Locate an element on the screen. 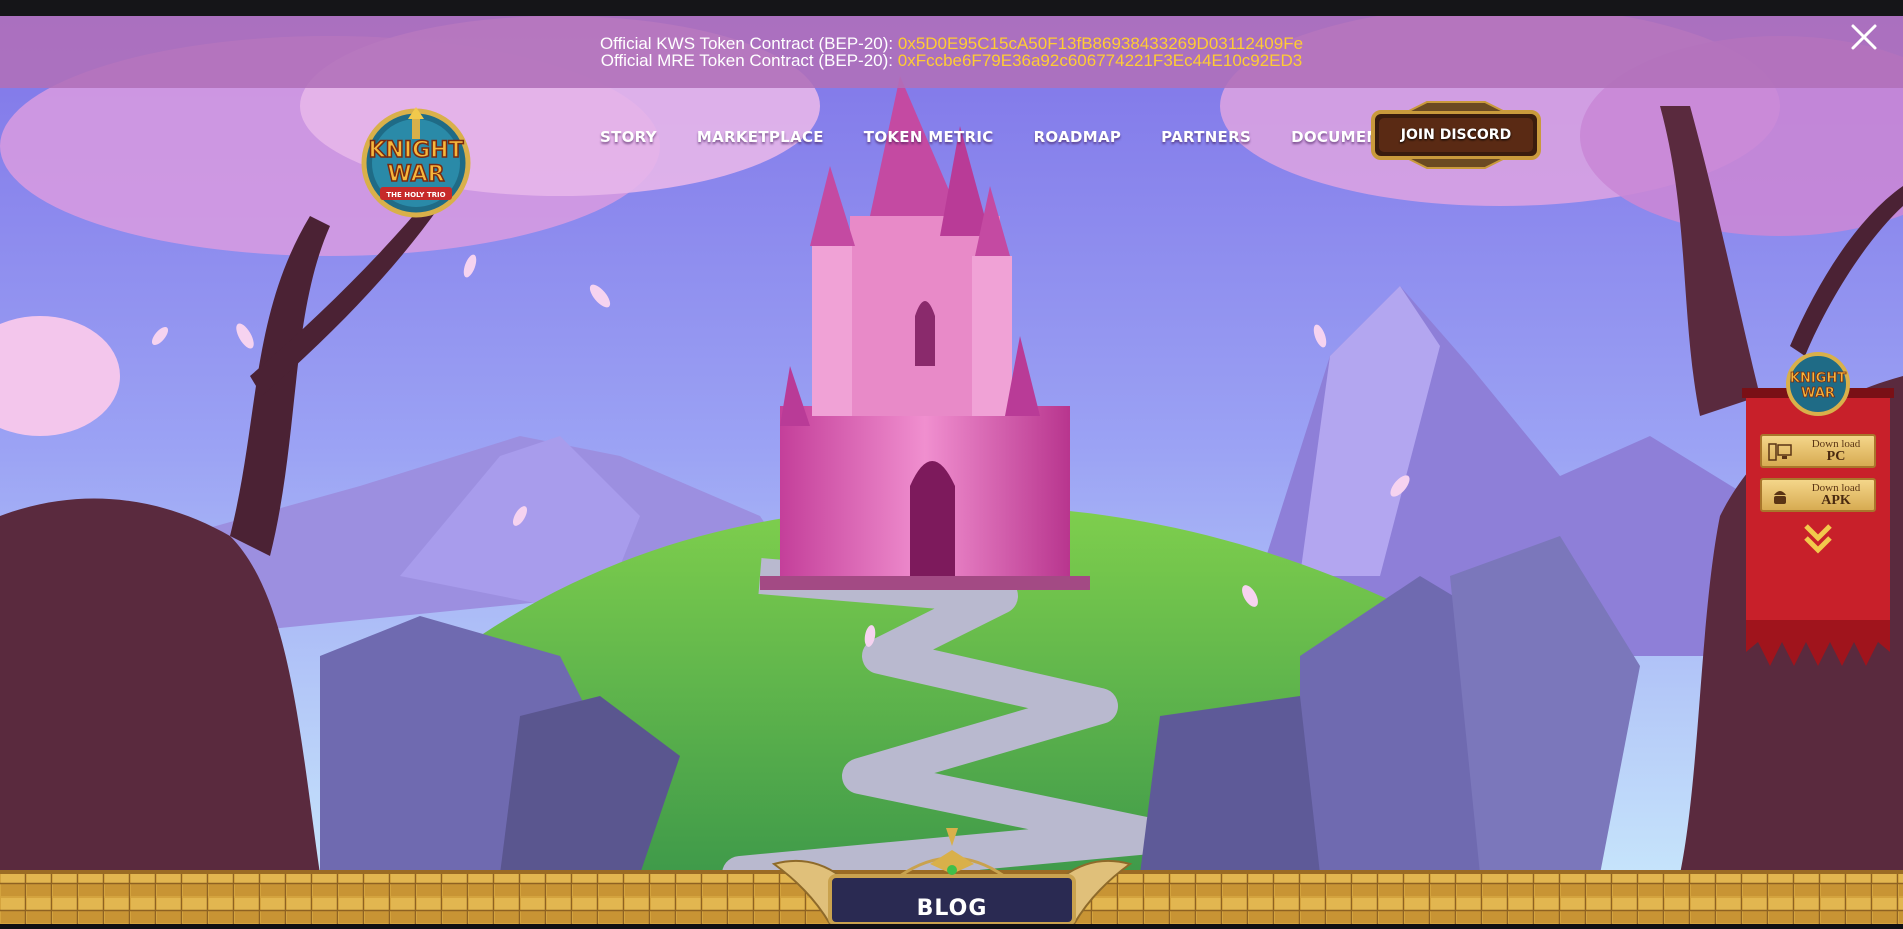 This screenshot has width=1903, height=929. nav-story: STORY is located at coordinates (628, 137).